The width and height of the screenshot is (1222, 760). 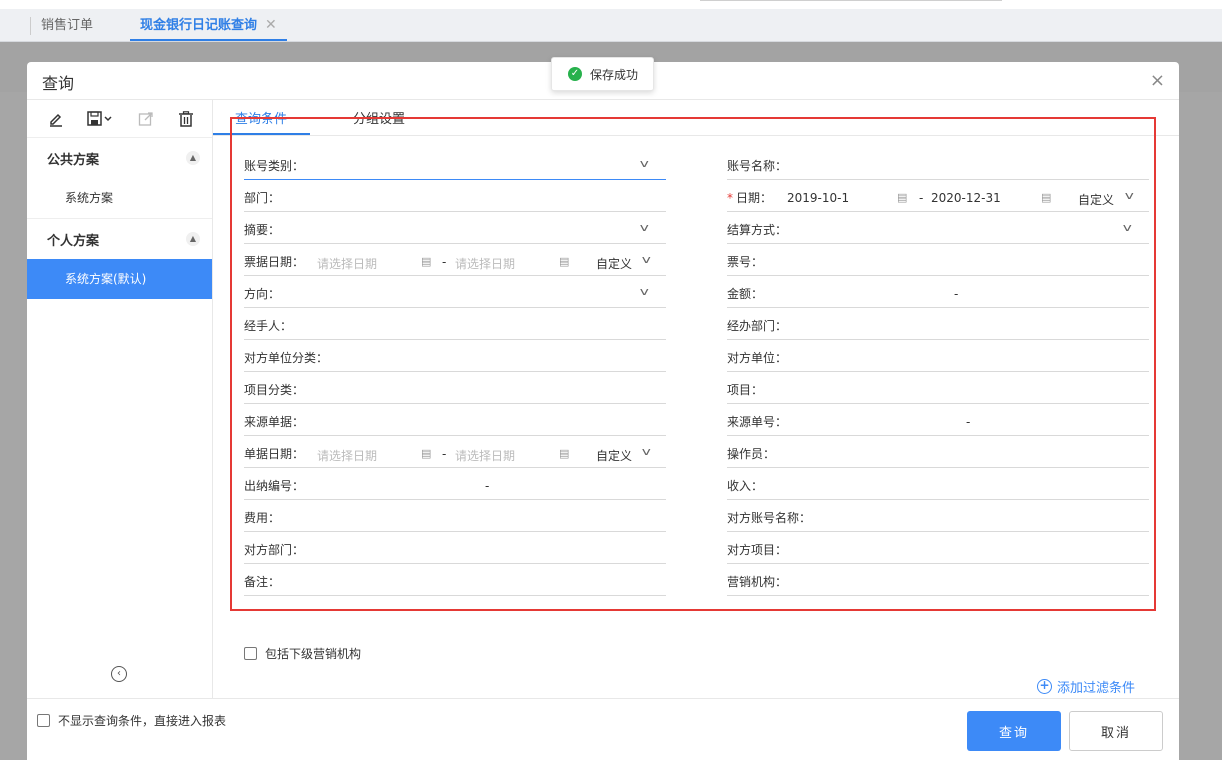 What do you see at coordinates (302, 653) in the screenshot?
I see `include-sub-orgs-option: 包括下级营销机构` at bounding box center [302, 653].